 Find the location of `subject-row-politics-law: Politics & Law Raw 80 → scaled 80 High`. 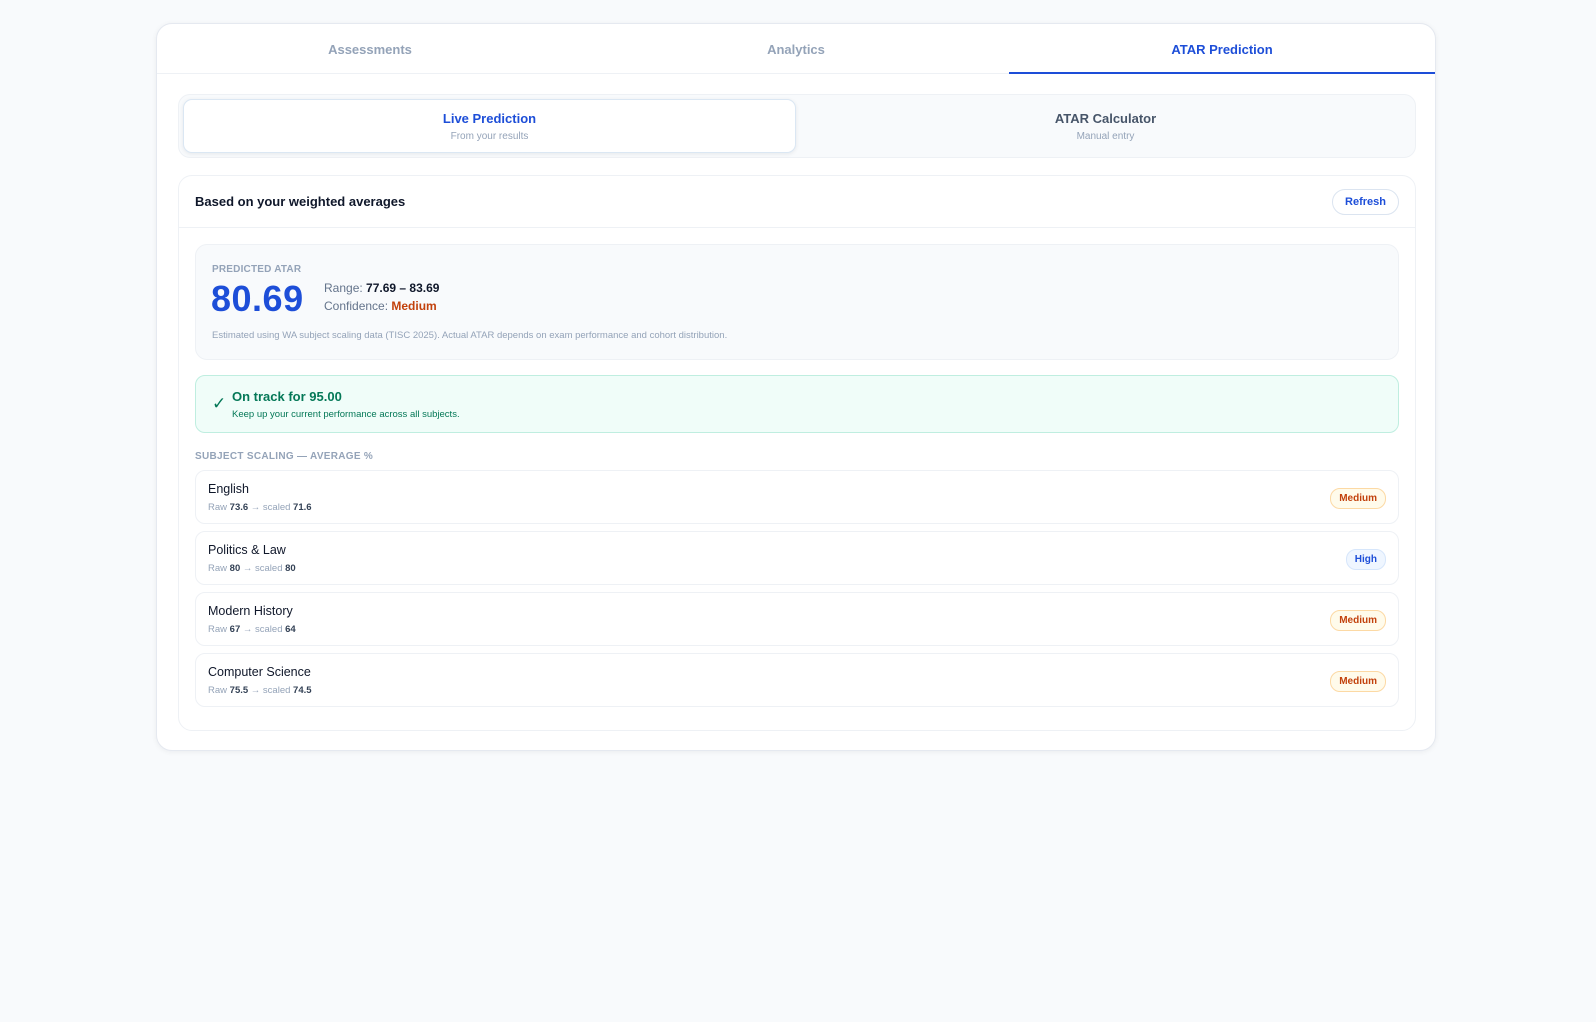

subject-row-politics-law: Politics & Law Raw 80 → scaled 80 High is located at coordinates (797, 558).